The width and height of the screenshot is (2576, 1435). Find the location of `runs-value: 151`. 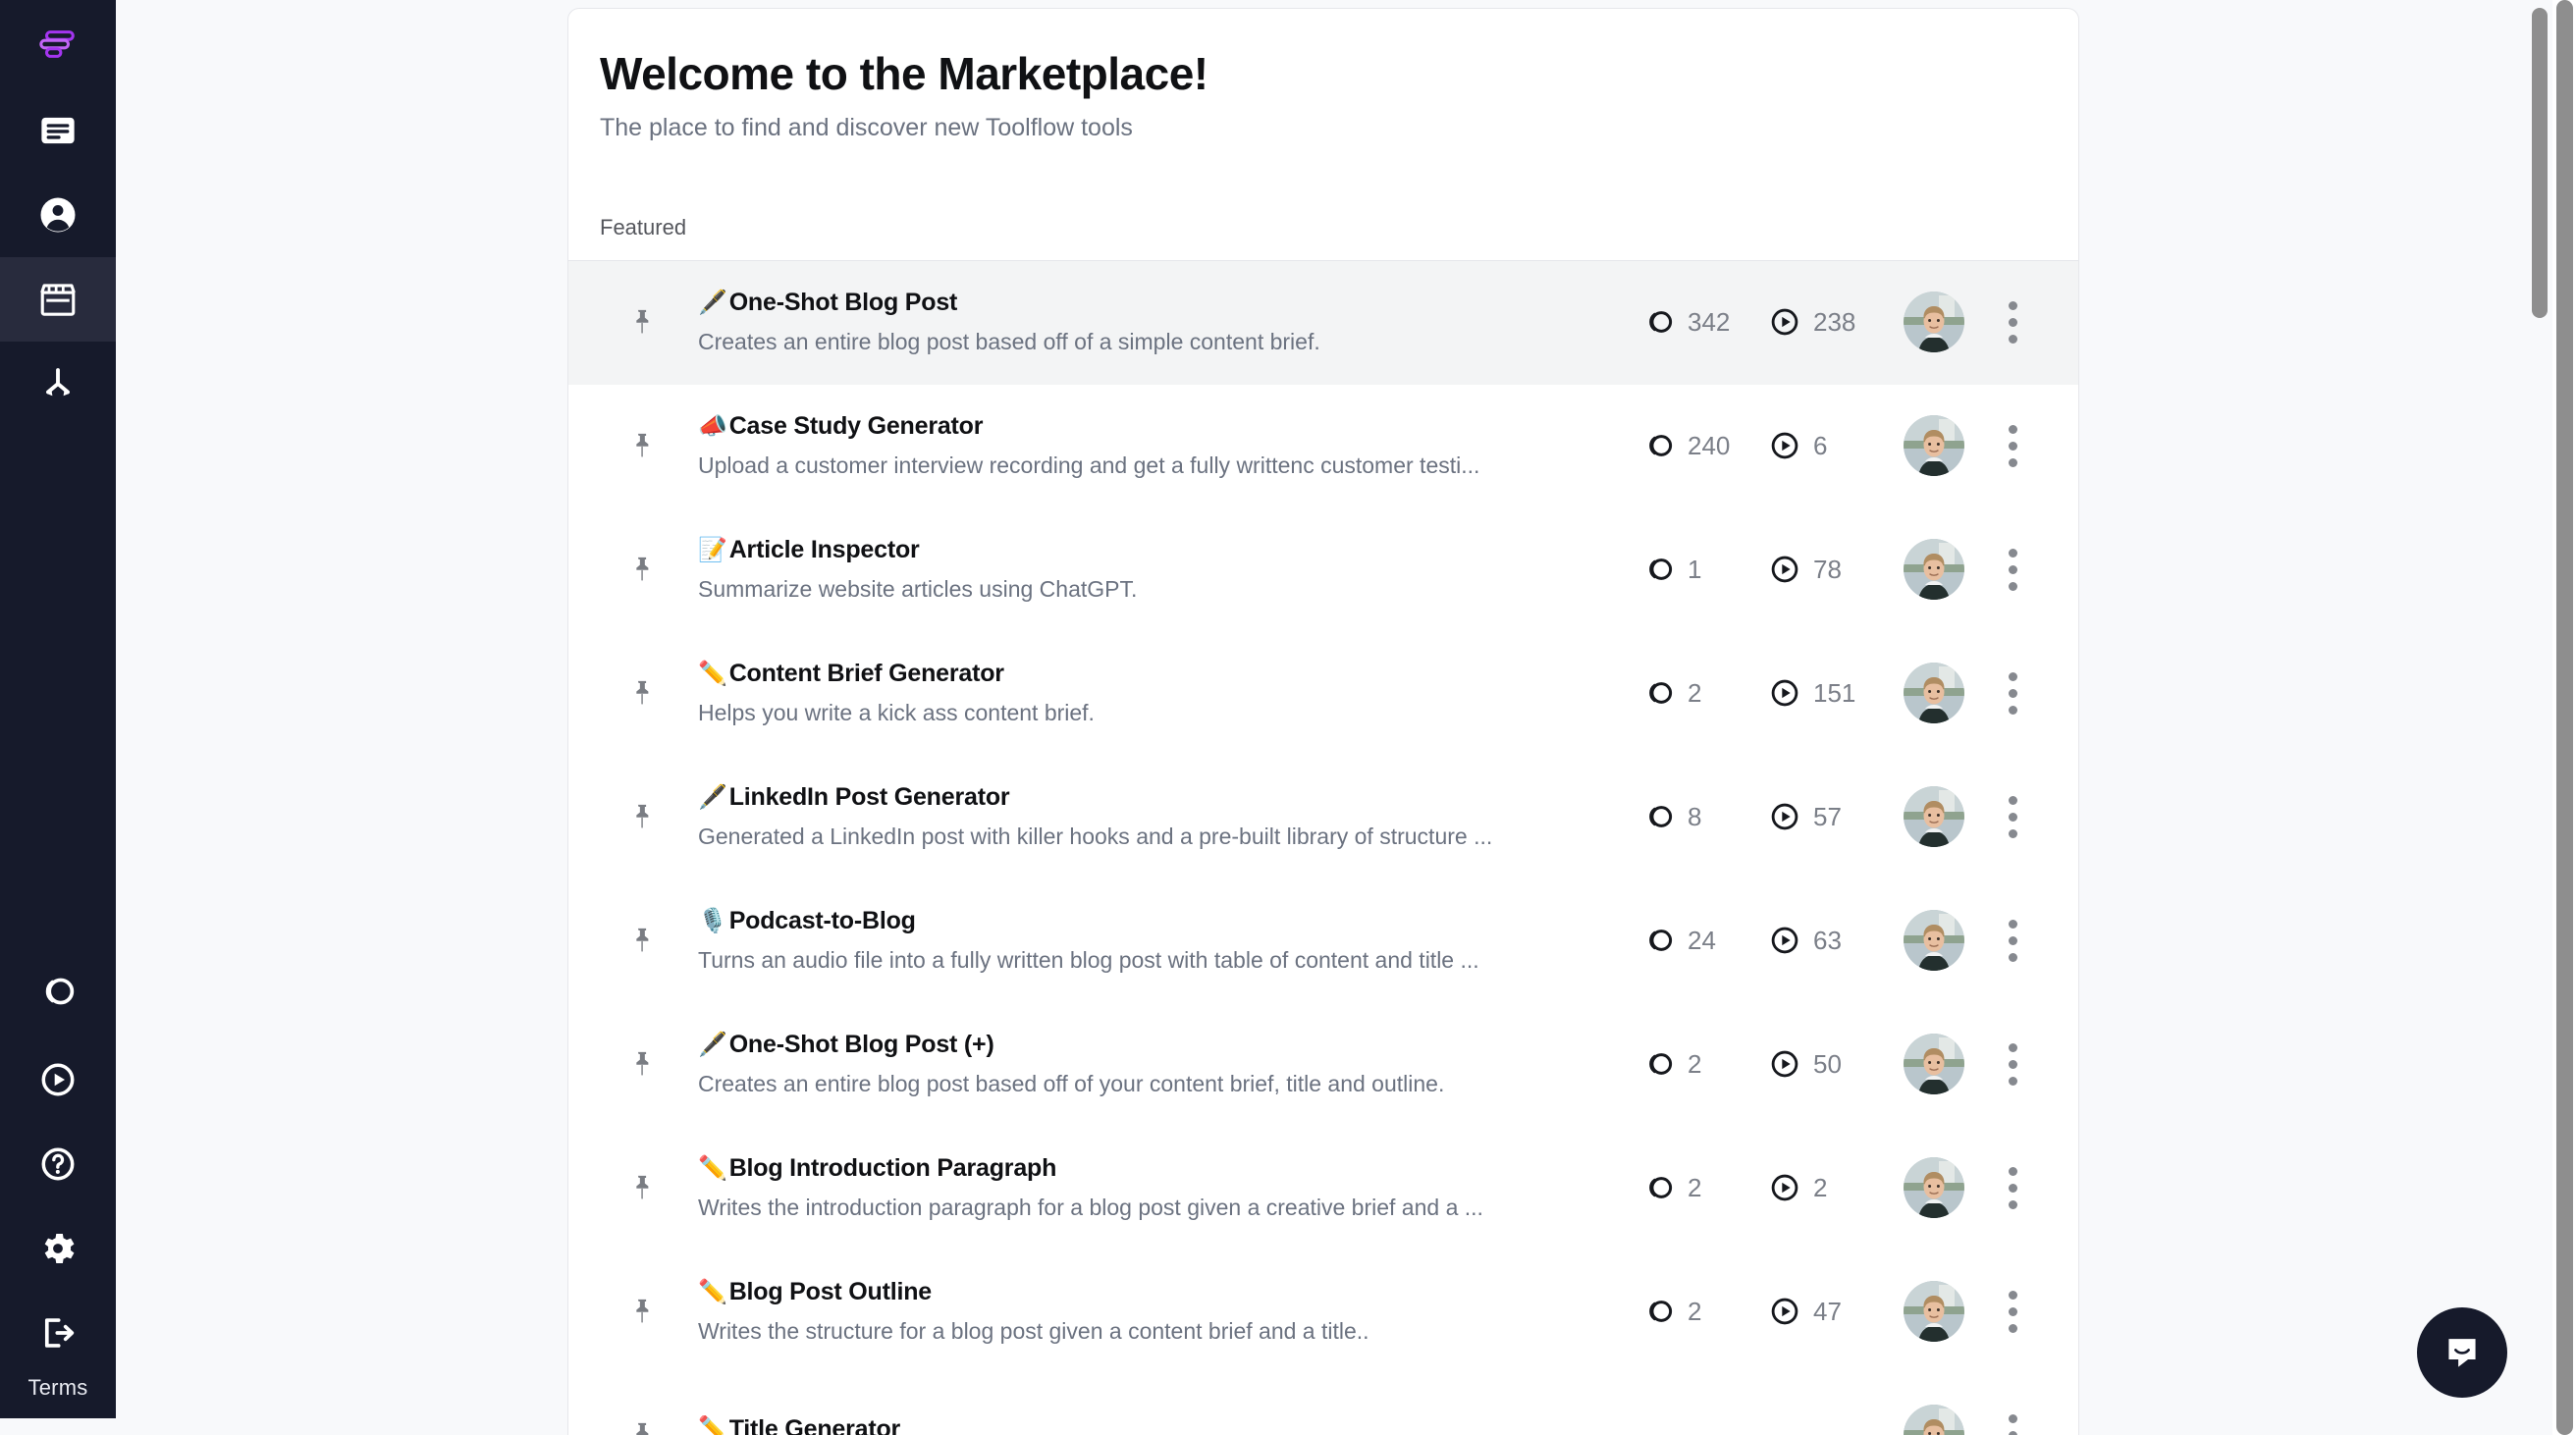

runs-value: 151 is located at coordinates (1834, 692).